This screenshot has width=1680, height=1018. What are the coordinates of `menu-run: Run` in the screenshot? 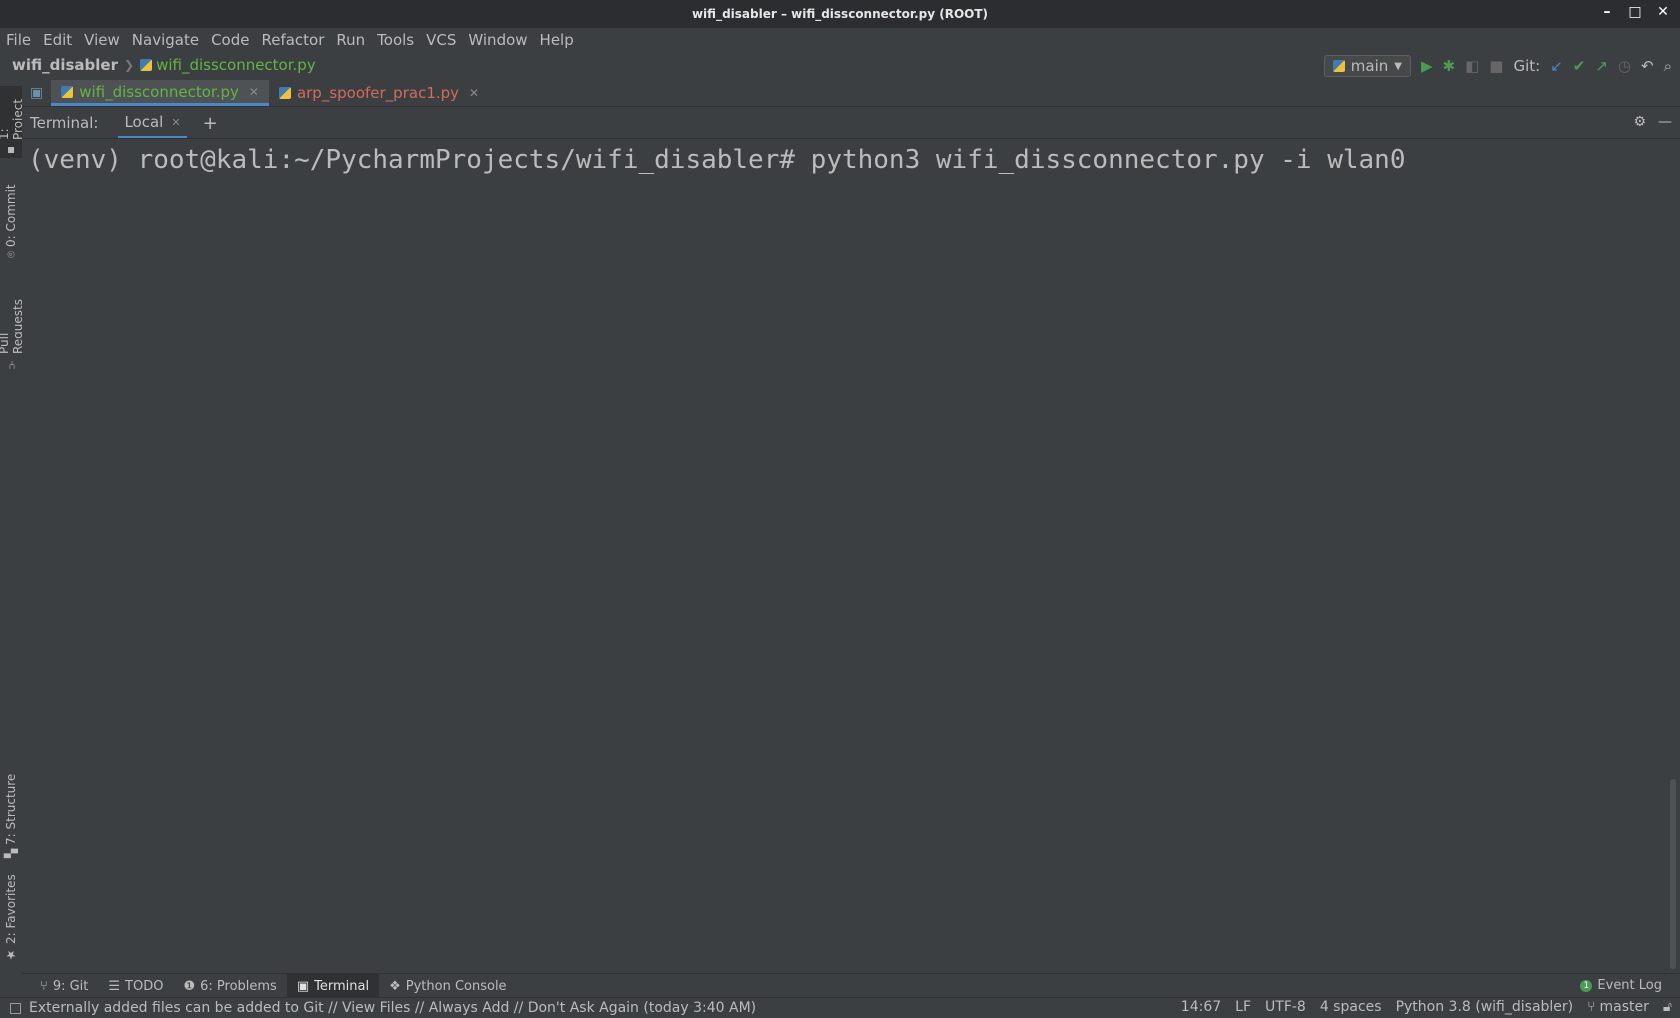 It's located at (350, 40).